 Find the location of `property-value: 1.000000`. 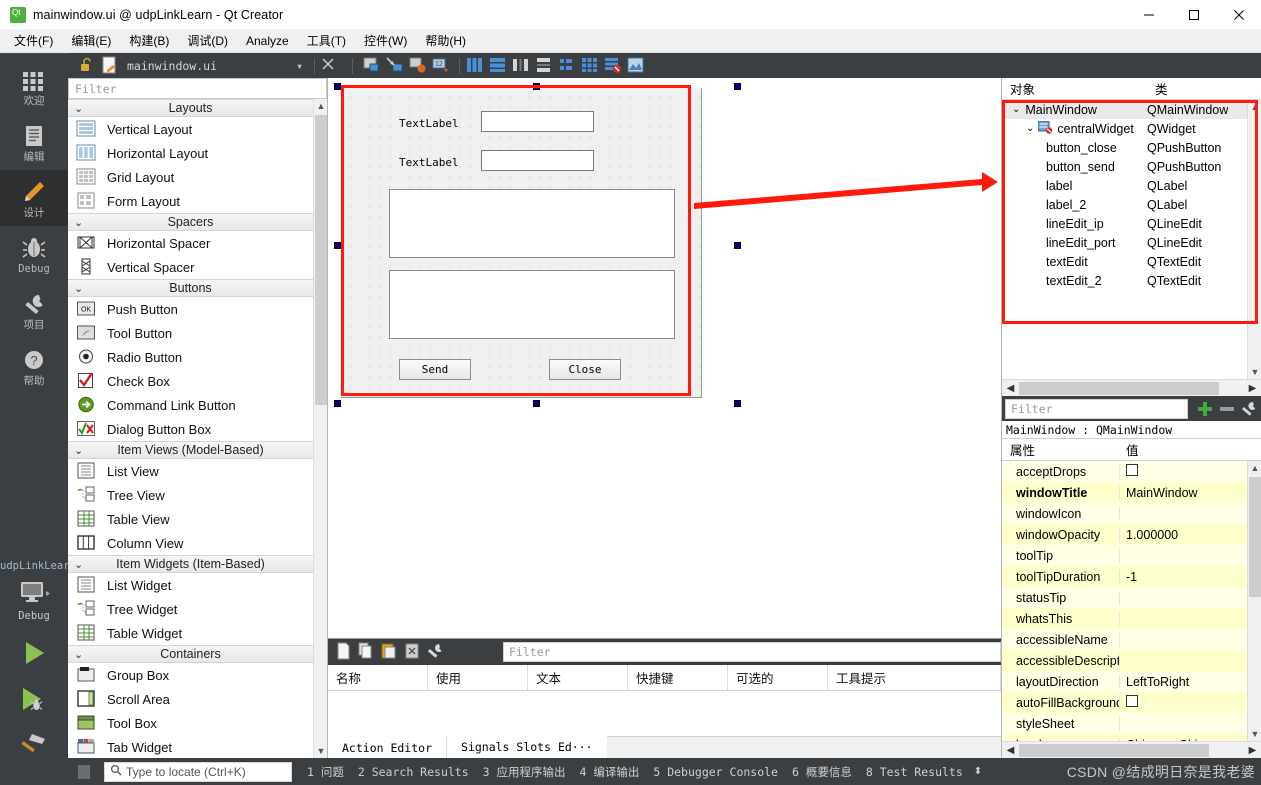

property-value: 1.000000 is located at coordinates (1183, 535).